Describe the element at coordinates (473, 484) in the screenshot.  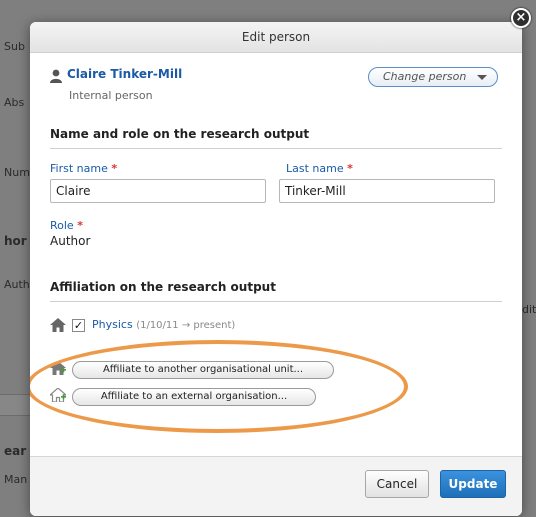
I see `update-button: Update` at that location.